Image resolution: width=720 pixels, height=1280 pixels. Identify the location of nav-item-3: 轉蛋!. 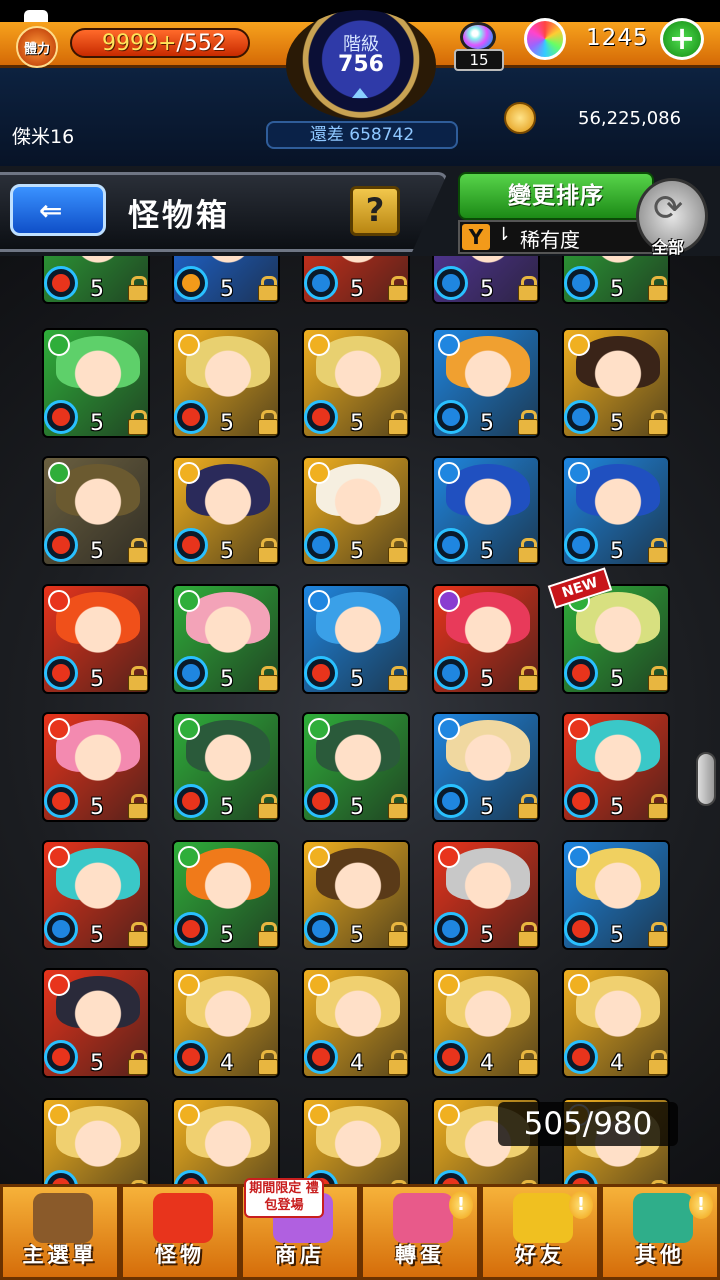
(420, 1232).